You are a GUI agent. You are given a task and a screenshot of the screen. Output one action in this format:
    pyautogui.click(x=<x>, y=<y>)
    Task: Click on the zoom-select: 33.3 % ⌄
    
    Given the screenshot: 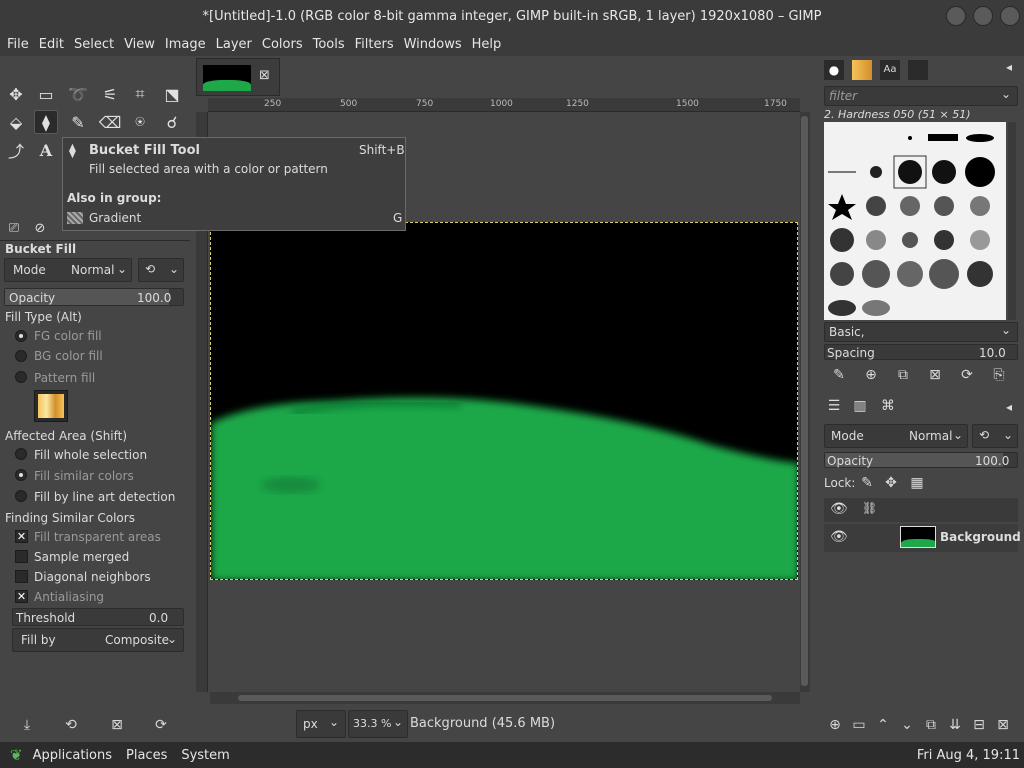 What is the action you would take?
    pyautogui.click(x=378, y=724)
    